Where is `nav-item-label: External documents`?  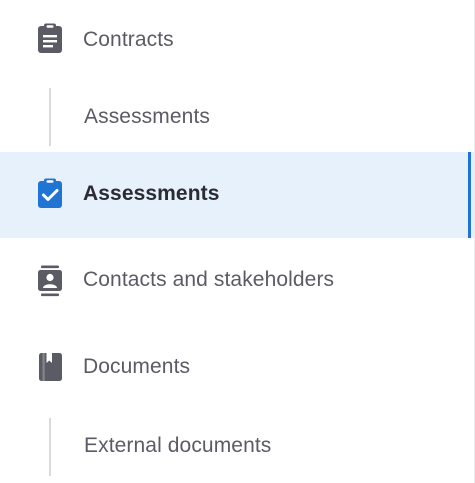
nav-item-label: External documents is located at coordinates (178, 445).